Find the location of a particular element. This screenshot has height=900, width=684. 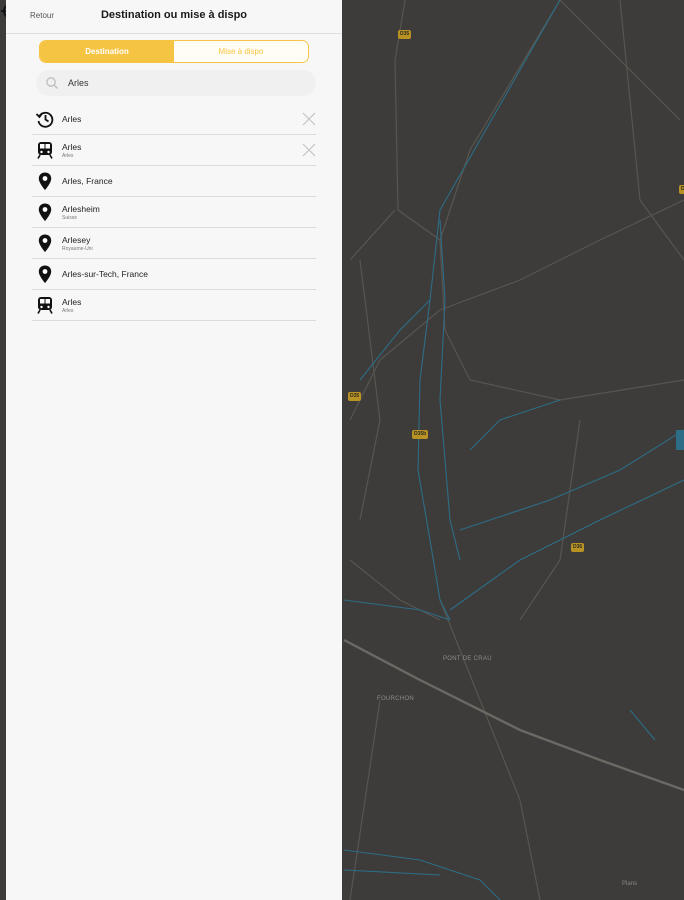

mode-segmented-control: Destination Mise à dispo is located at coordinates (174, 51).